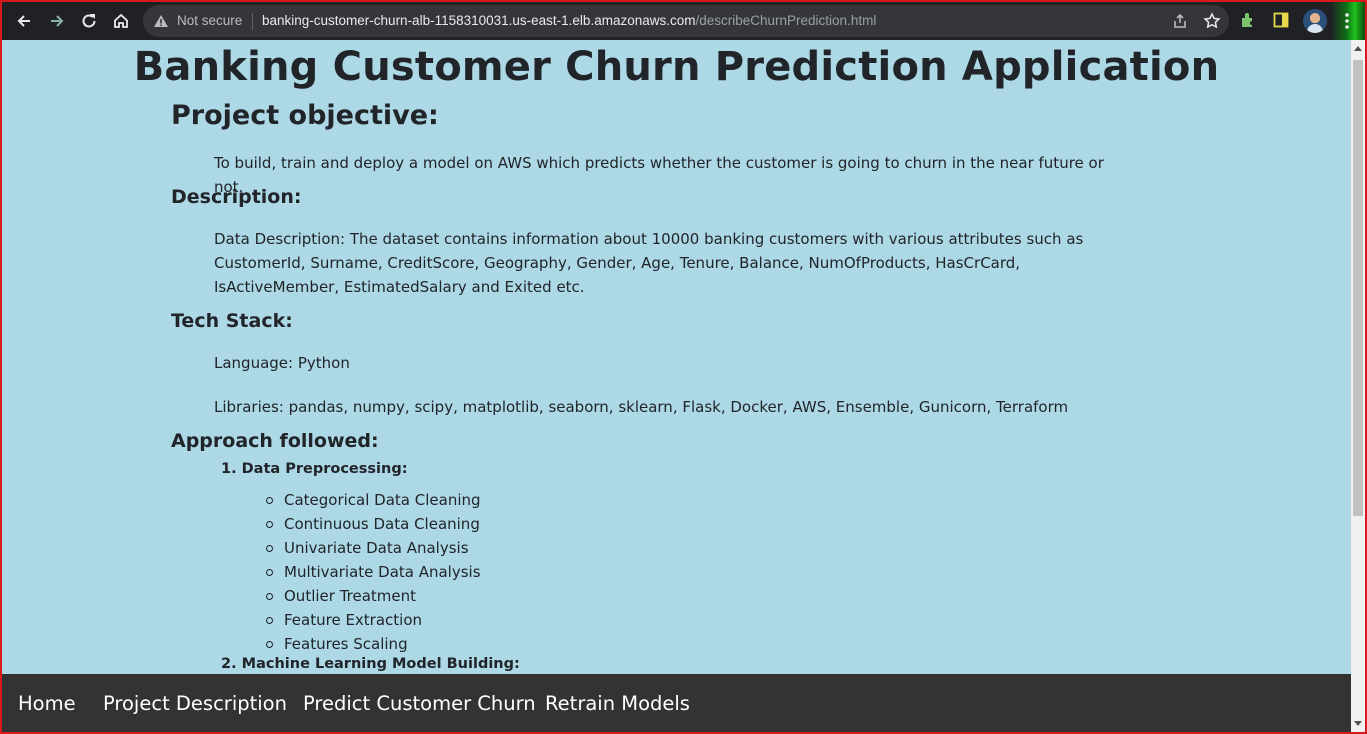 This screenshot has width=1367, height=734. What do you see at coordinates (195, 703) in the screenshot?
I see `nav-project-description: Project Description` at bounding box center [195, 703].